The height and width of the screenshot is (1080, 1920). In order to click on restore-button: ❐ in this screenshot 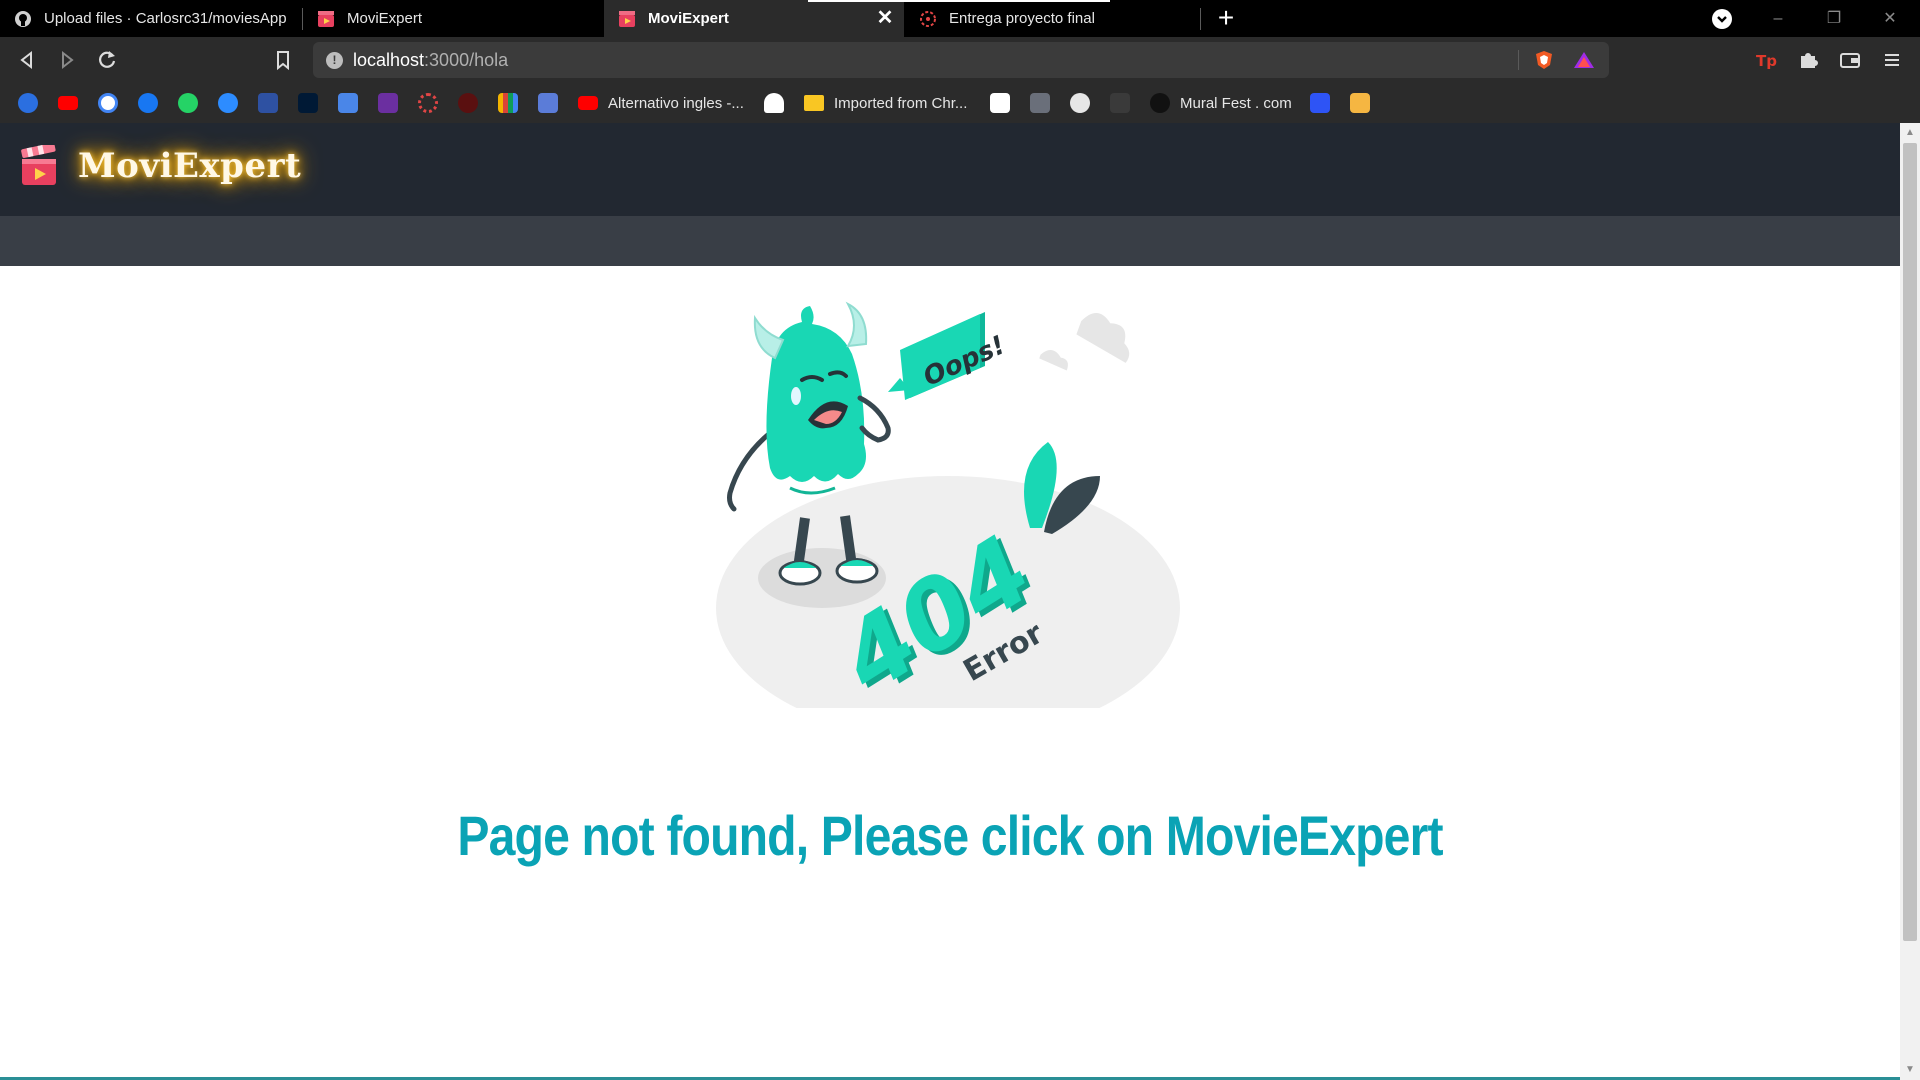, I will do `click(1834, 19)`.